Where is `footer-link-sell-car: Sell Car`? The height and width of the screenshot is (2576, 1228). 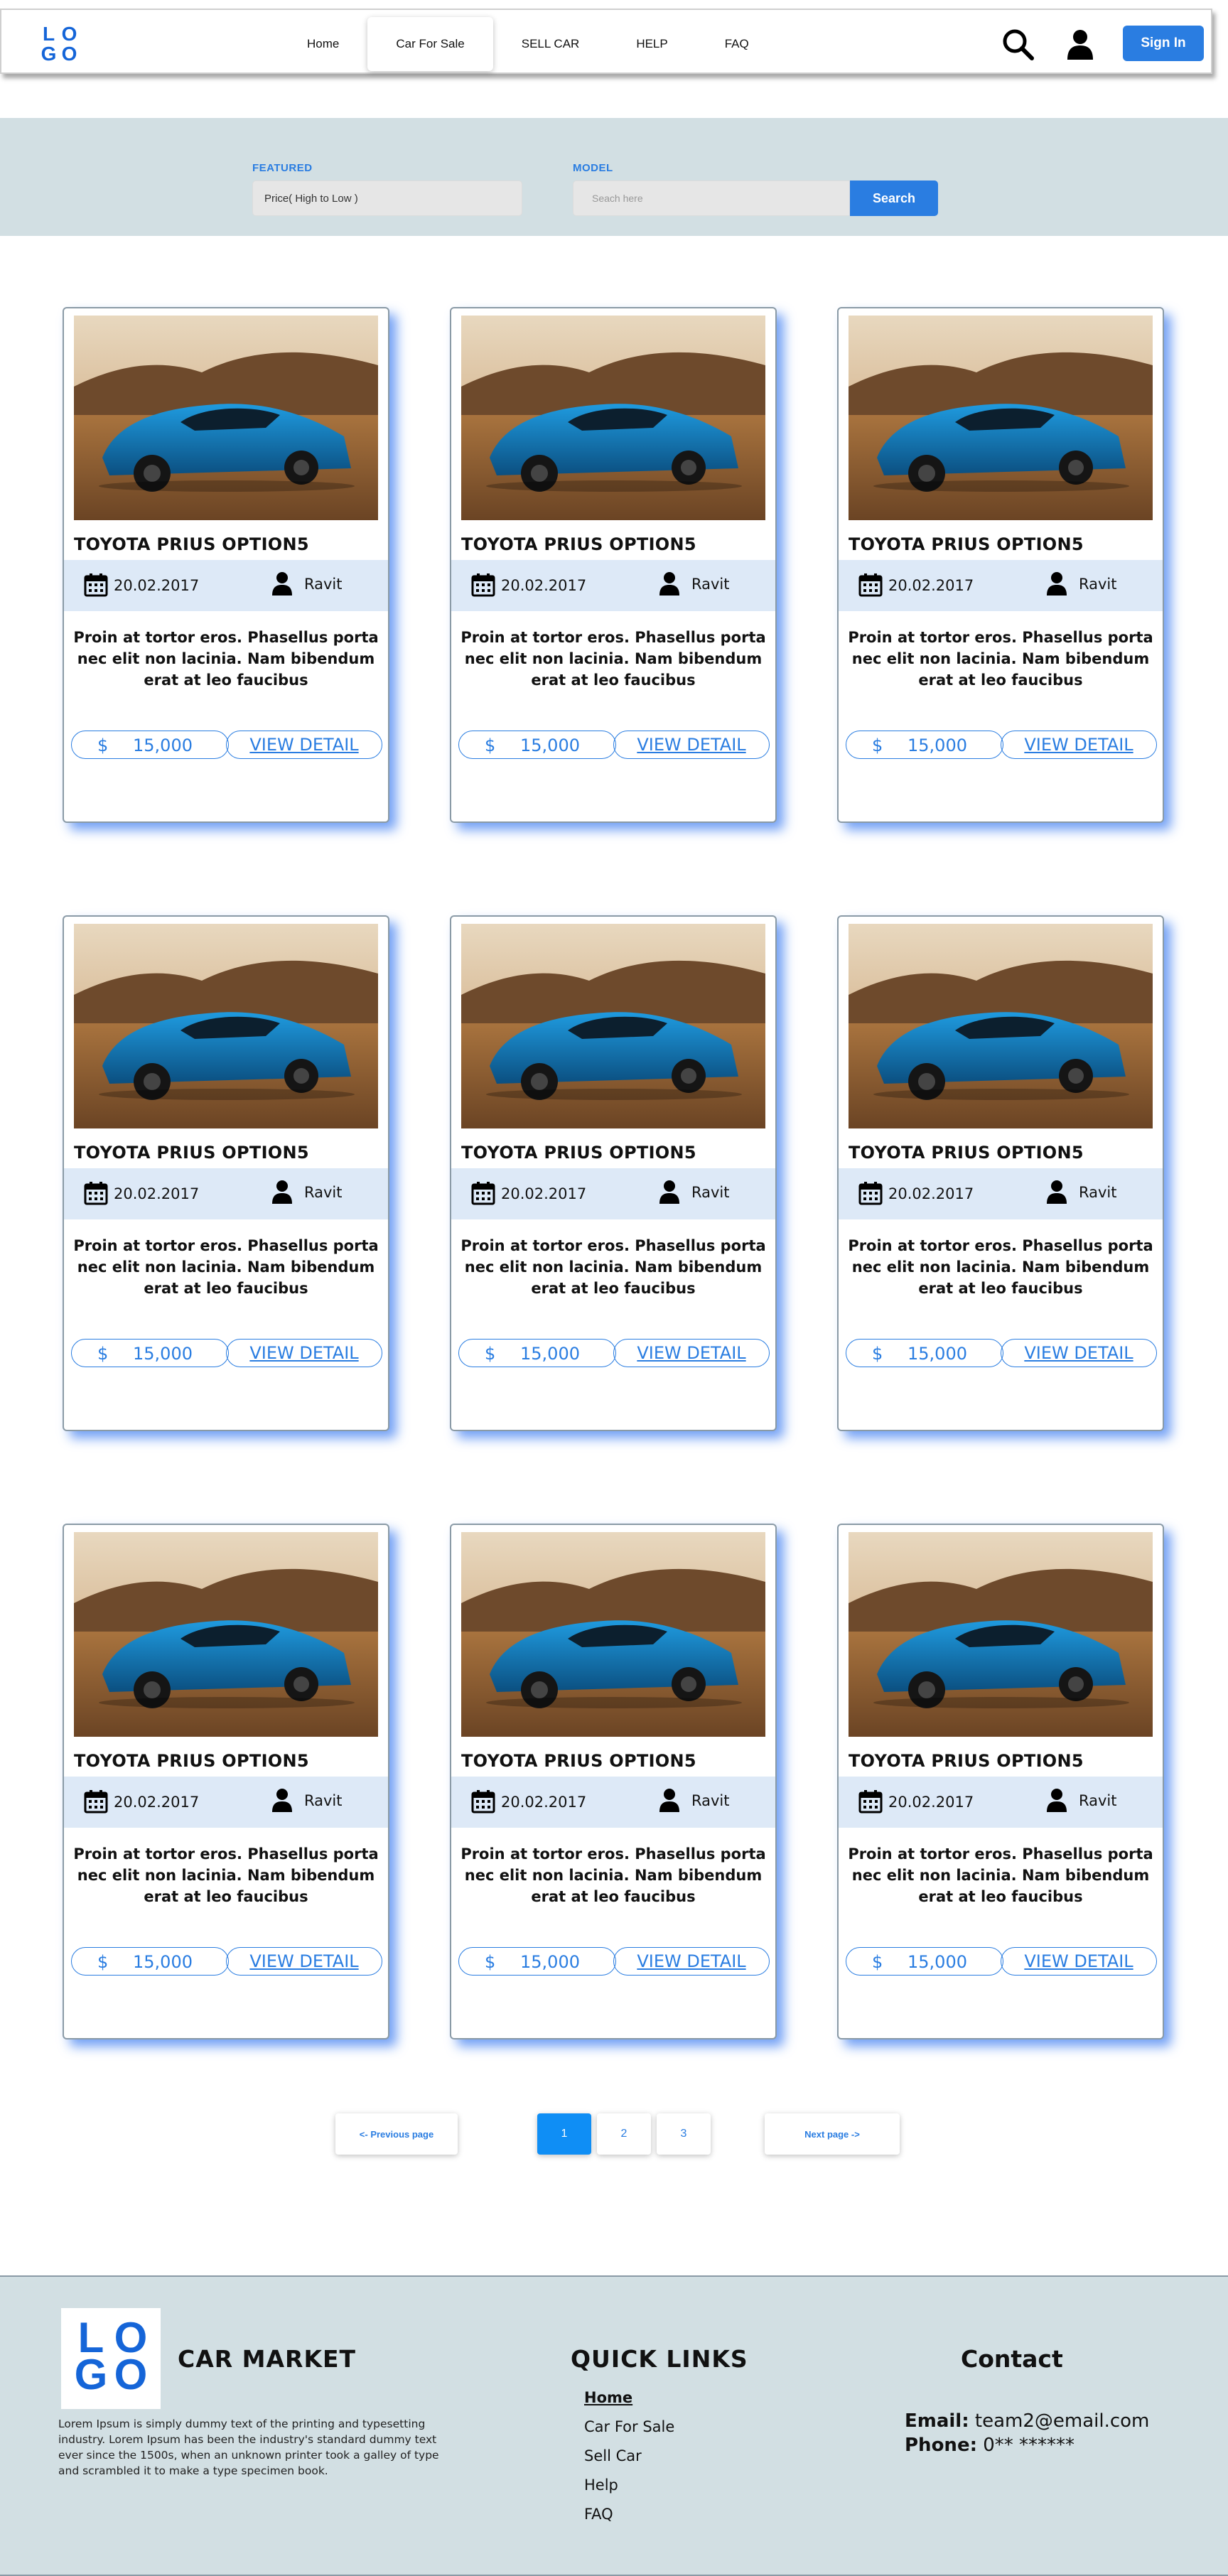 footer-link-sell-car: Sell Car is located at coordinates (629, 2462).